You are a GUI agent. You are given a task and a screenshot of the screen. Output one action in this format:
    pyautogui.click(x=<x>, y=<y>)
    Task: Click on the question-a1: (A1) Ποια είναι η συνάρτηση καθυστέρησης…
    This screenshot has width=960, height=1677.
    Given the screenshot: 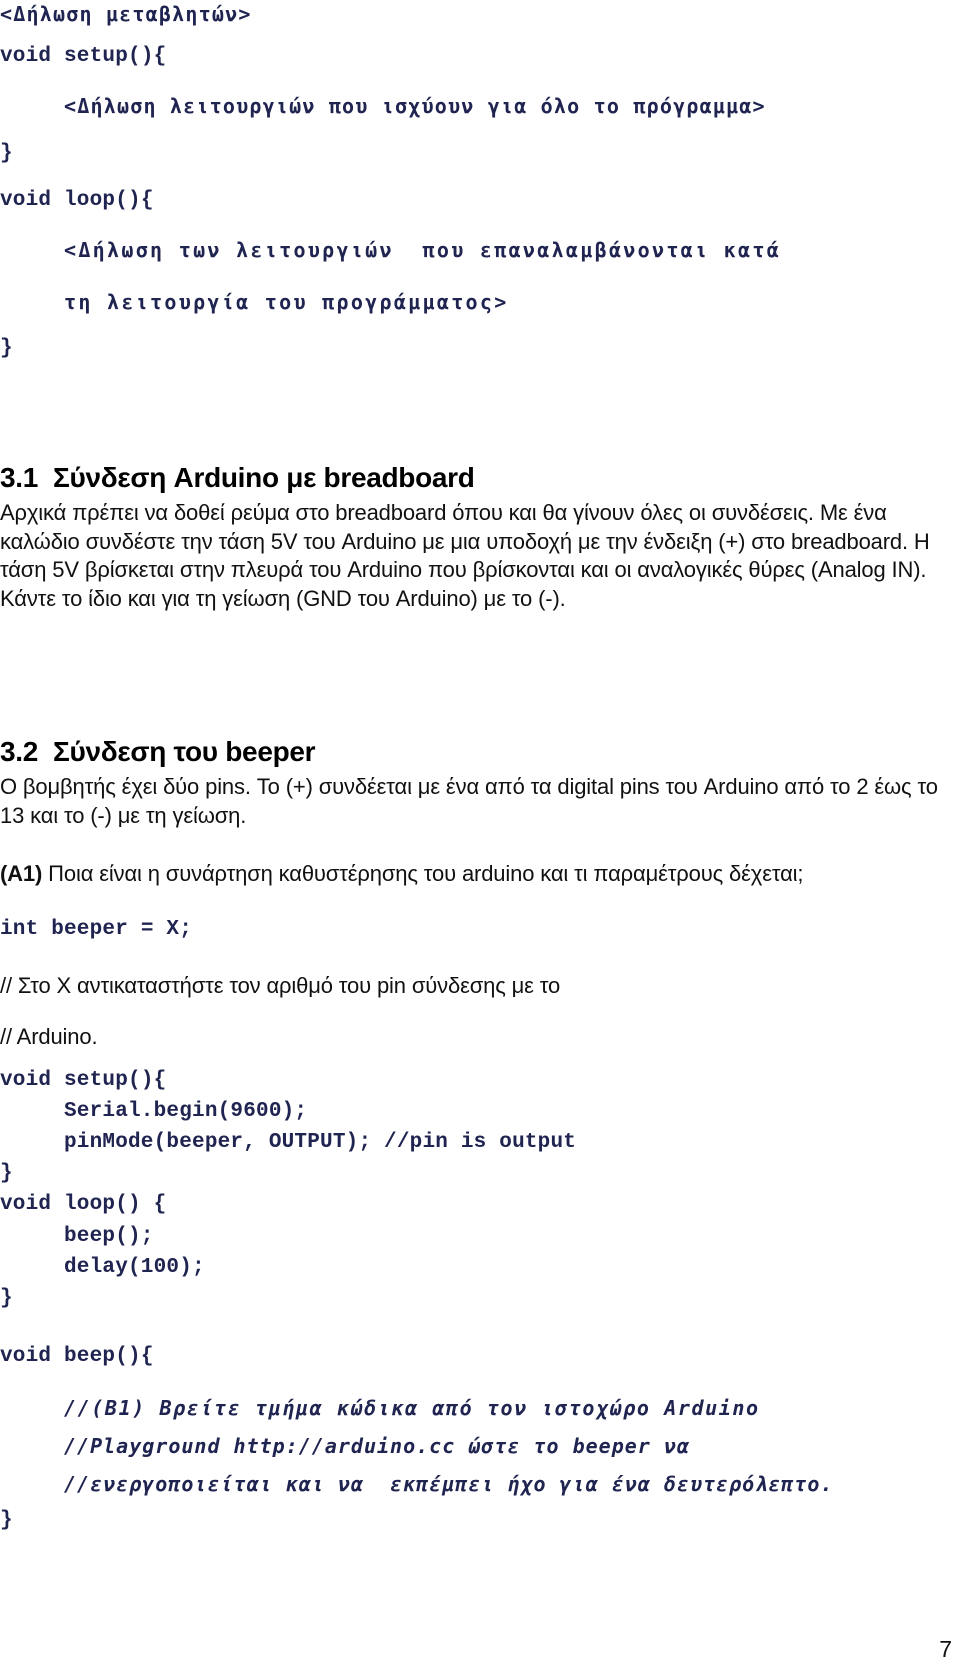 What is the action you would take?
    pyautogui.click(x=476, y=874)
    